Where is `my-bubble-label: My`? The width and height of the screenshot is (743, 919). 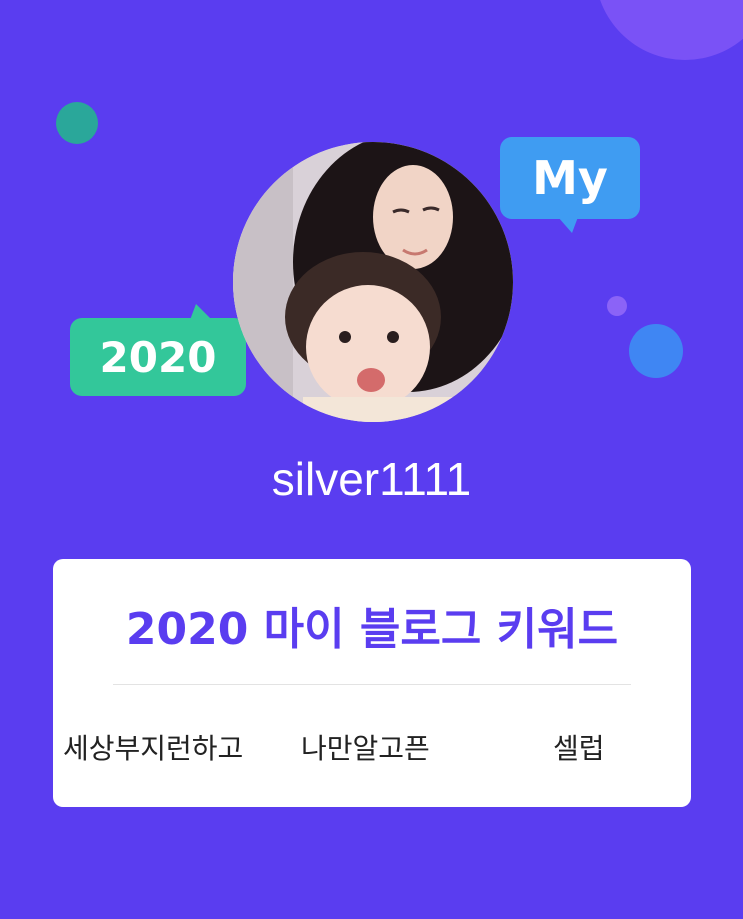 my-bubble-label: My is located at coordinates (570, 178).